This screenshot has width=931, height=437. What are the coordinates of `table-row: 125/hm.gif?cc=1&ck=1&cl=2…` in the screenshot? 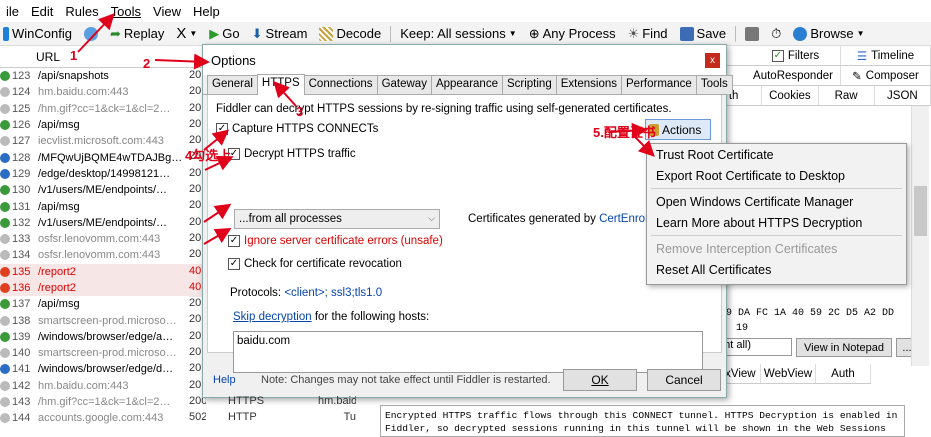 It's located at (103, 109).